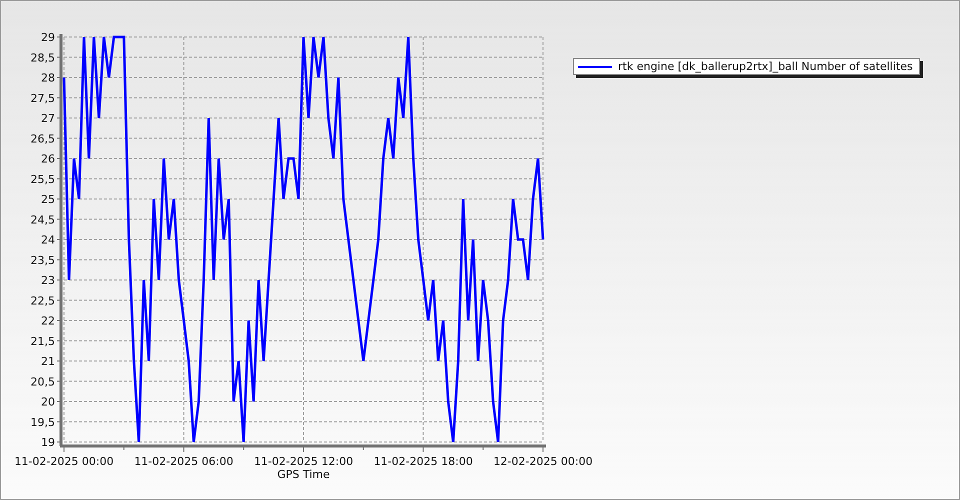 This screenshot has height=500, width=960. I want to click on axis-label: 20,5, so click(42, 381).